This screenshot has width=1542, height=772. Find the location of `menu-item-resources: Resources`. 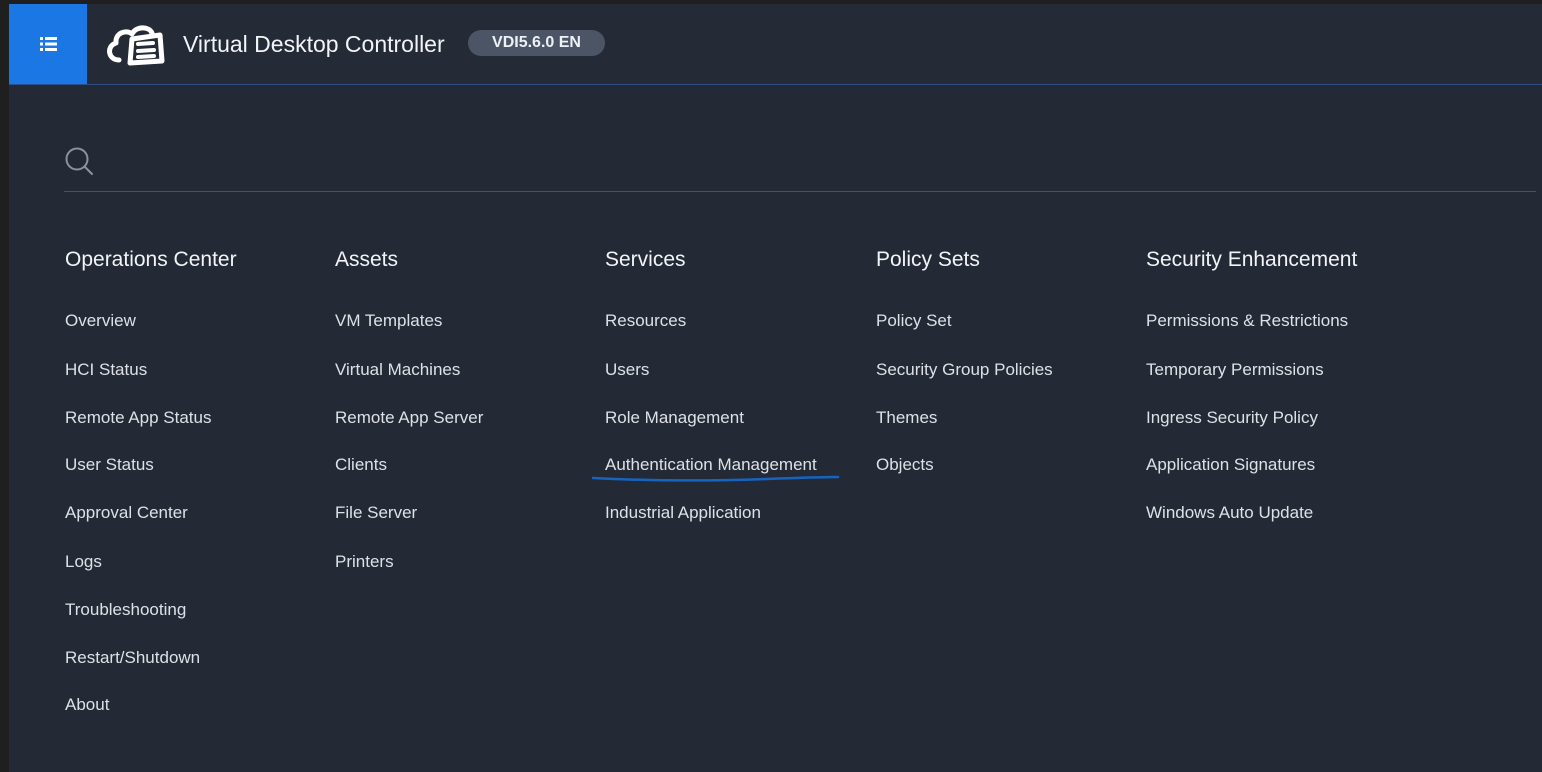

menu-item-resources: Resources is located at coordinates (645, 321).